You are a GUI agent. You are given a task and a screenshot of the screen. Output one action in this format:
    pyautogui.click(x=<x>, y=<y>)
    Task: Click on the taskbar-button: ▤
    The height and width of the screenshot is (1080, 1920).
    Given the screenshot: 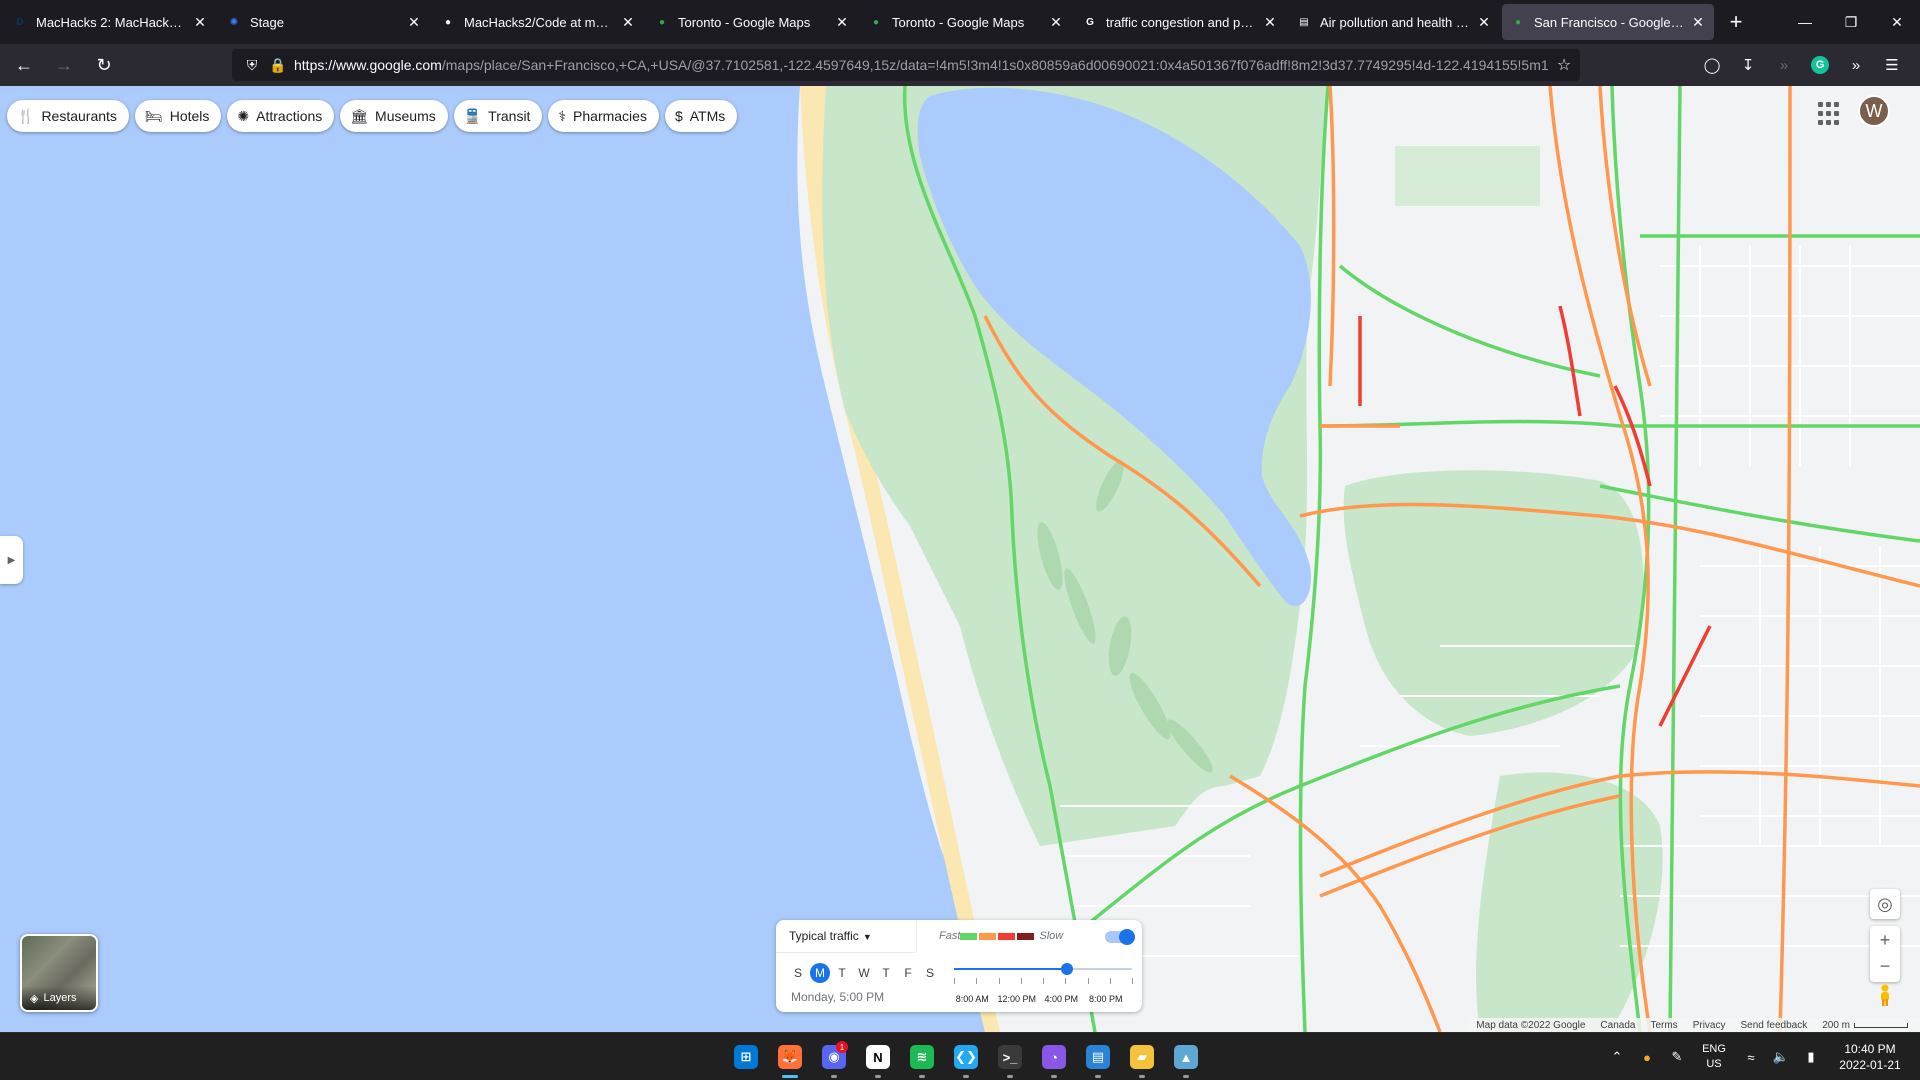 What is the action you would take?
    pyautogui.click(x=1098, y=1056)
    